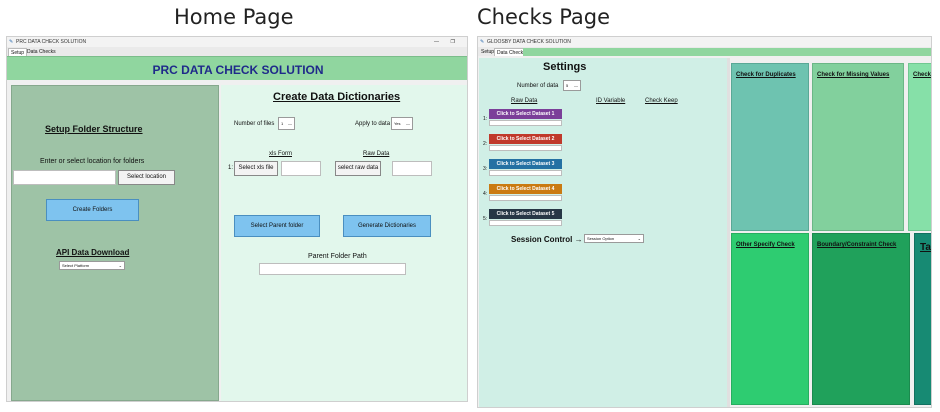  What do you see at coordinates (661, 101) in the screenshot?
I see `col-check-keep: Check Keep` at bounding box center [661, 101].